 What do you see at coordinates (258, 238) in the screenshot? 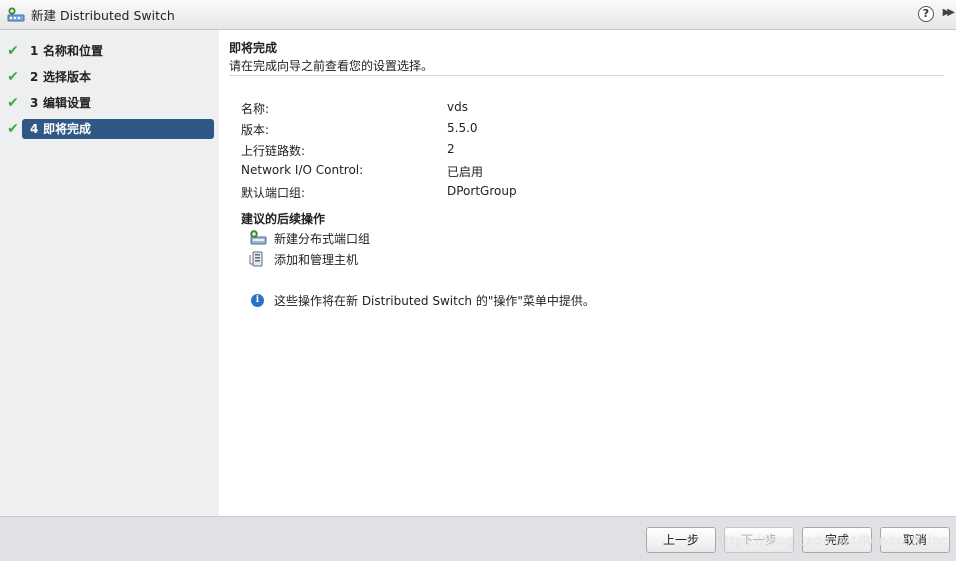
I see `new-port-group-icon` at bounding box center [258, 238].